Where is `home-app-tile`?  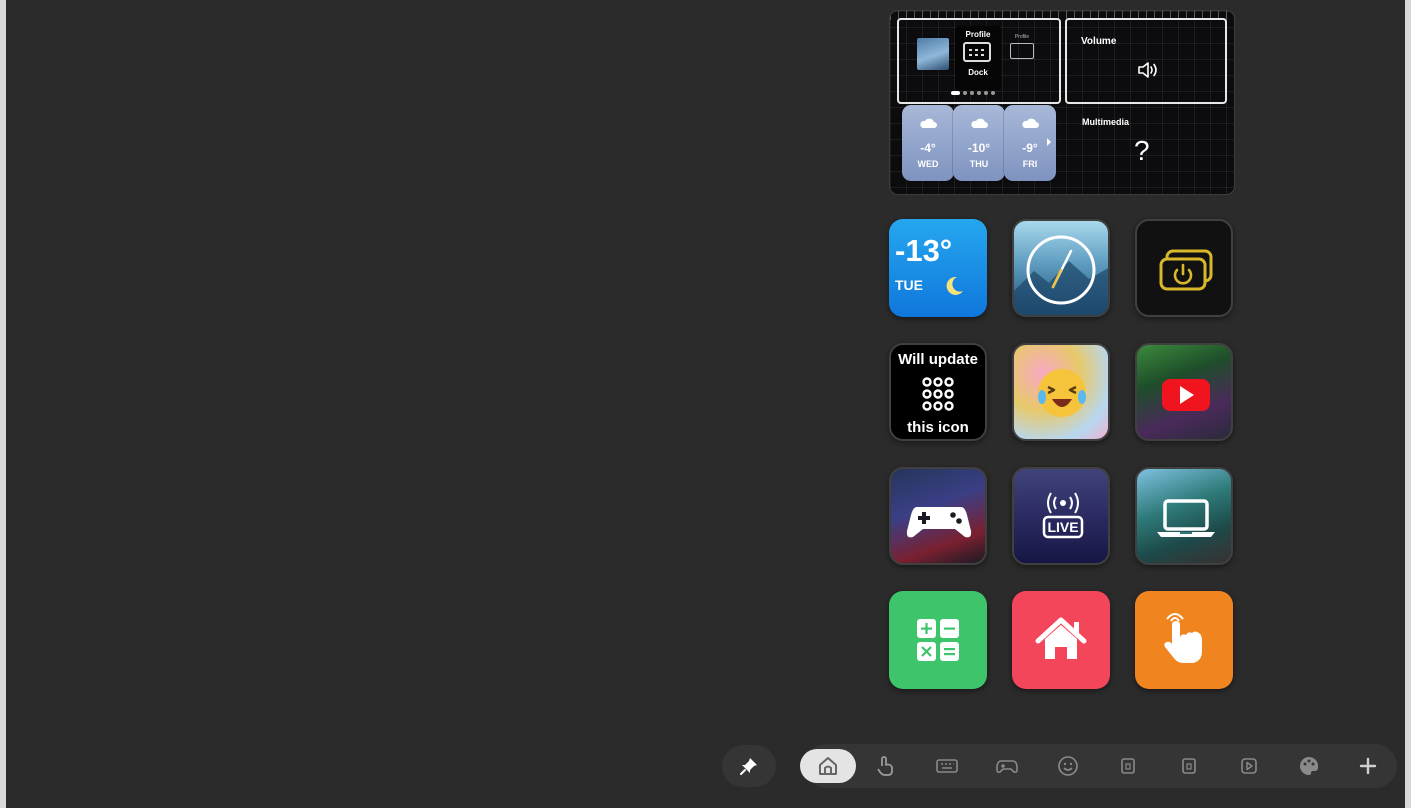
home-app-tile is located at coordinates (1061, 640).